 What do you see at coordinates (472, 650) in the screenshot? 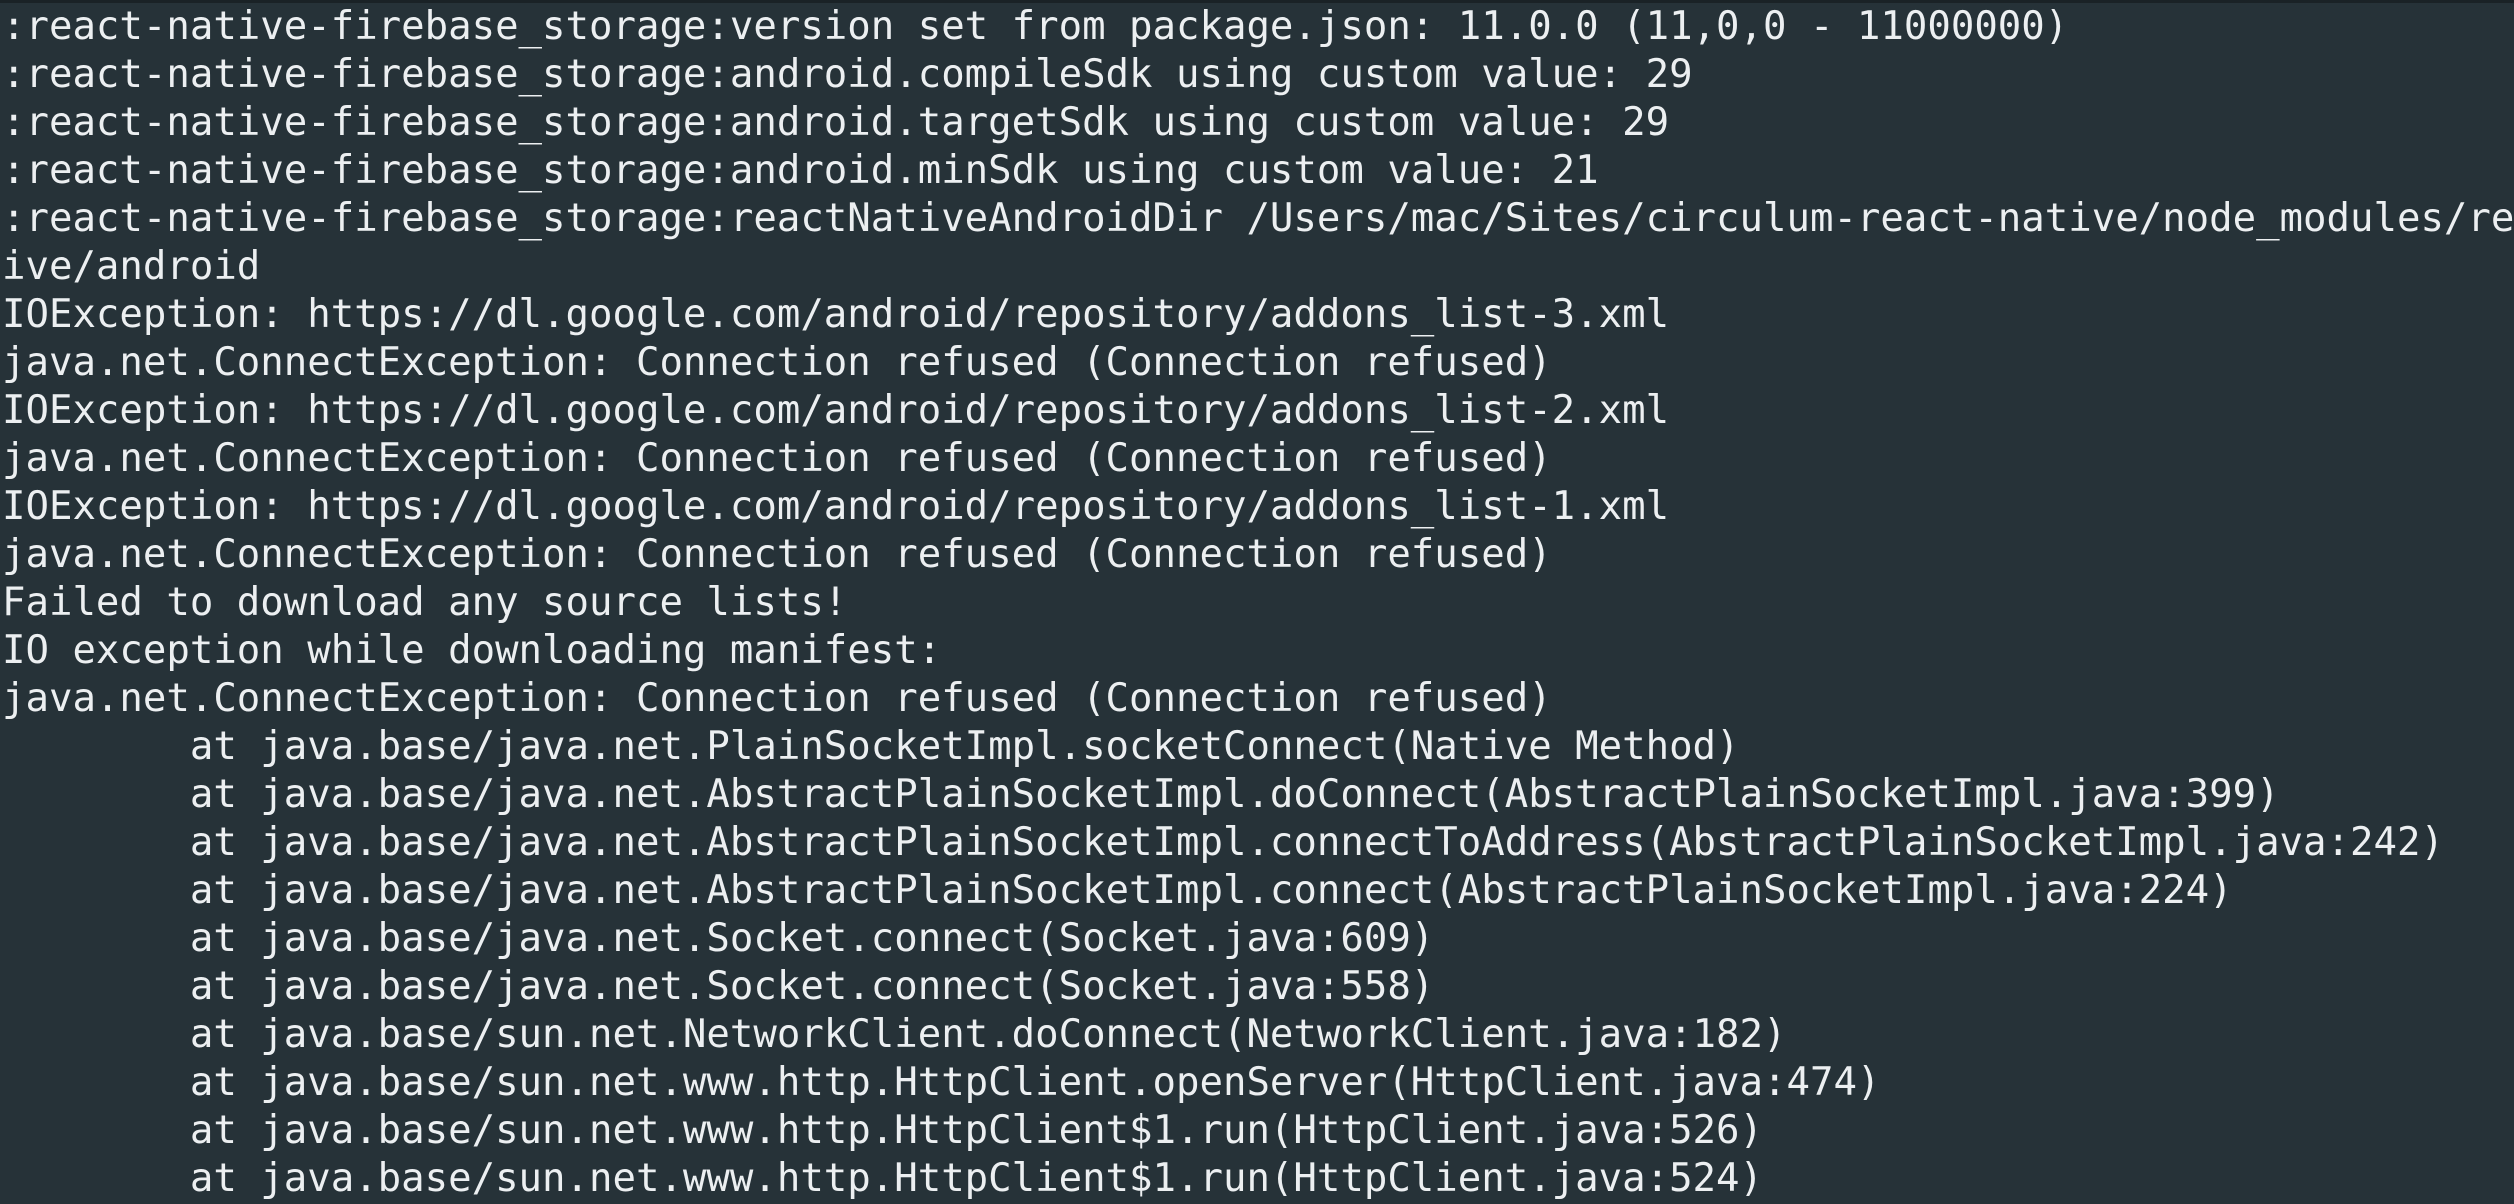
I see `terminal-line: IO exception while downloading manifest:` at bounding box center [472, 650].